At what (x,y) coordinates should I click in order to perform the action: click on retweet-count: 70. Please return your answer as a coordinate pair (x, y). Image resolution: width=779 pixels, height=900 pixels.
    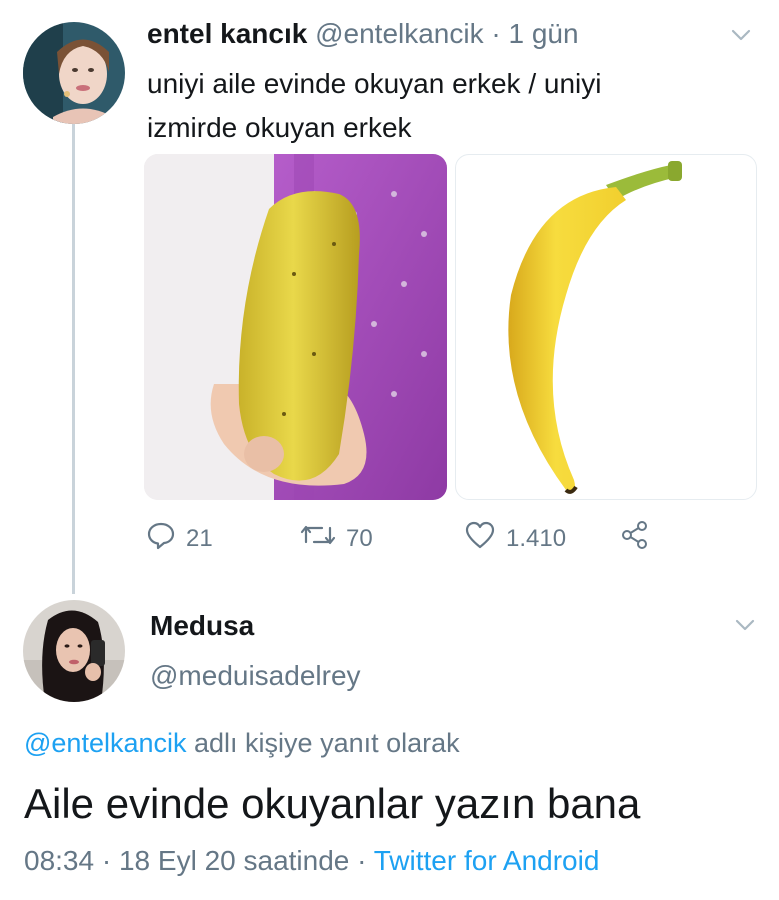
    Looking at the image, I should click on (359, 538).